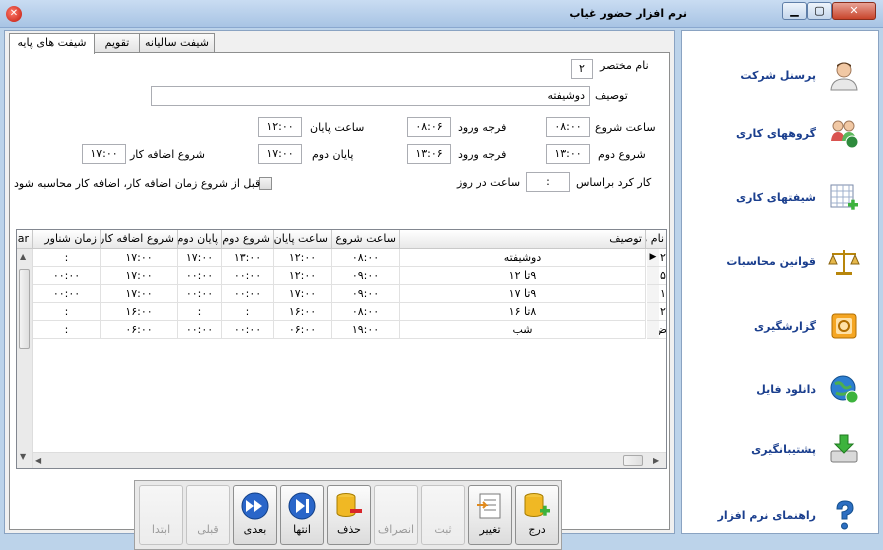 The height and width of the screenshot is (550, 883). Describe the element at coordinates (854, 11) in the screenshot. I see `close-button: ✕` at that location.